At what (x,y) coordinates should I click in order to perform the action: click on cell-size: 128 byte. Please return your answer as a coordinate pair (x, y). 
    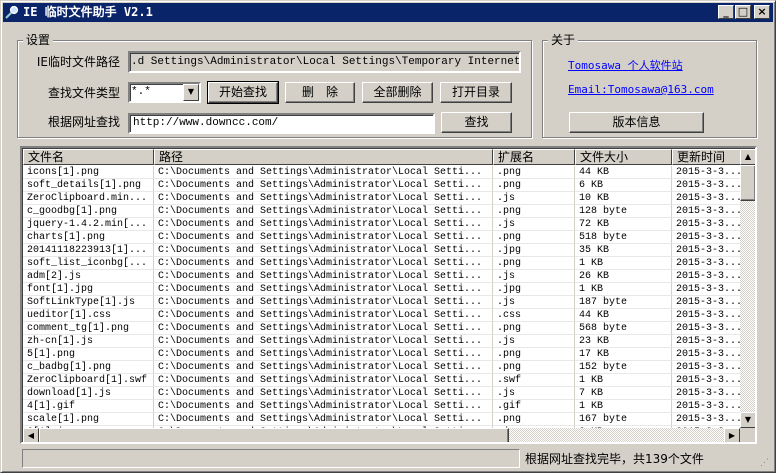
    Looking at the image, I should click on (623, 211).